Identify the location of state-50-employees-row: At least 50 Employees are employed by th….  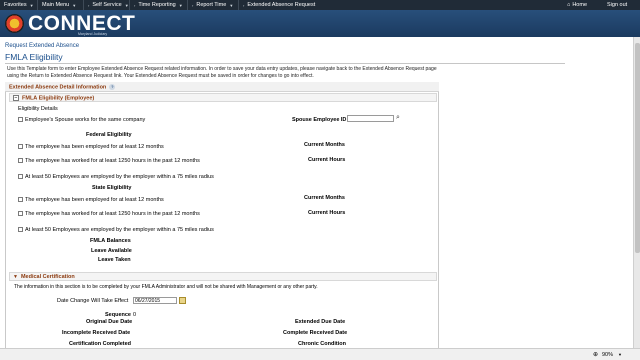
(116, 230).